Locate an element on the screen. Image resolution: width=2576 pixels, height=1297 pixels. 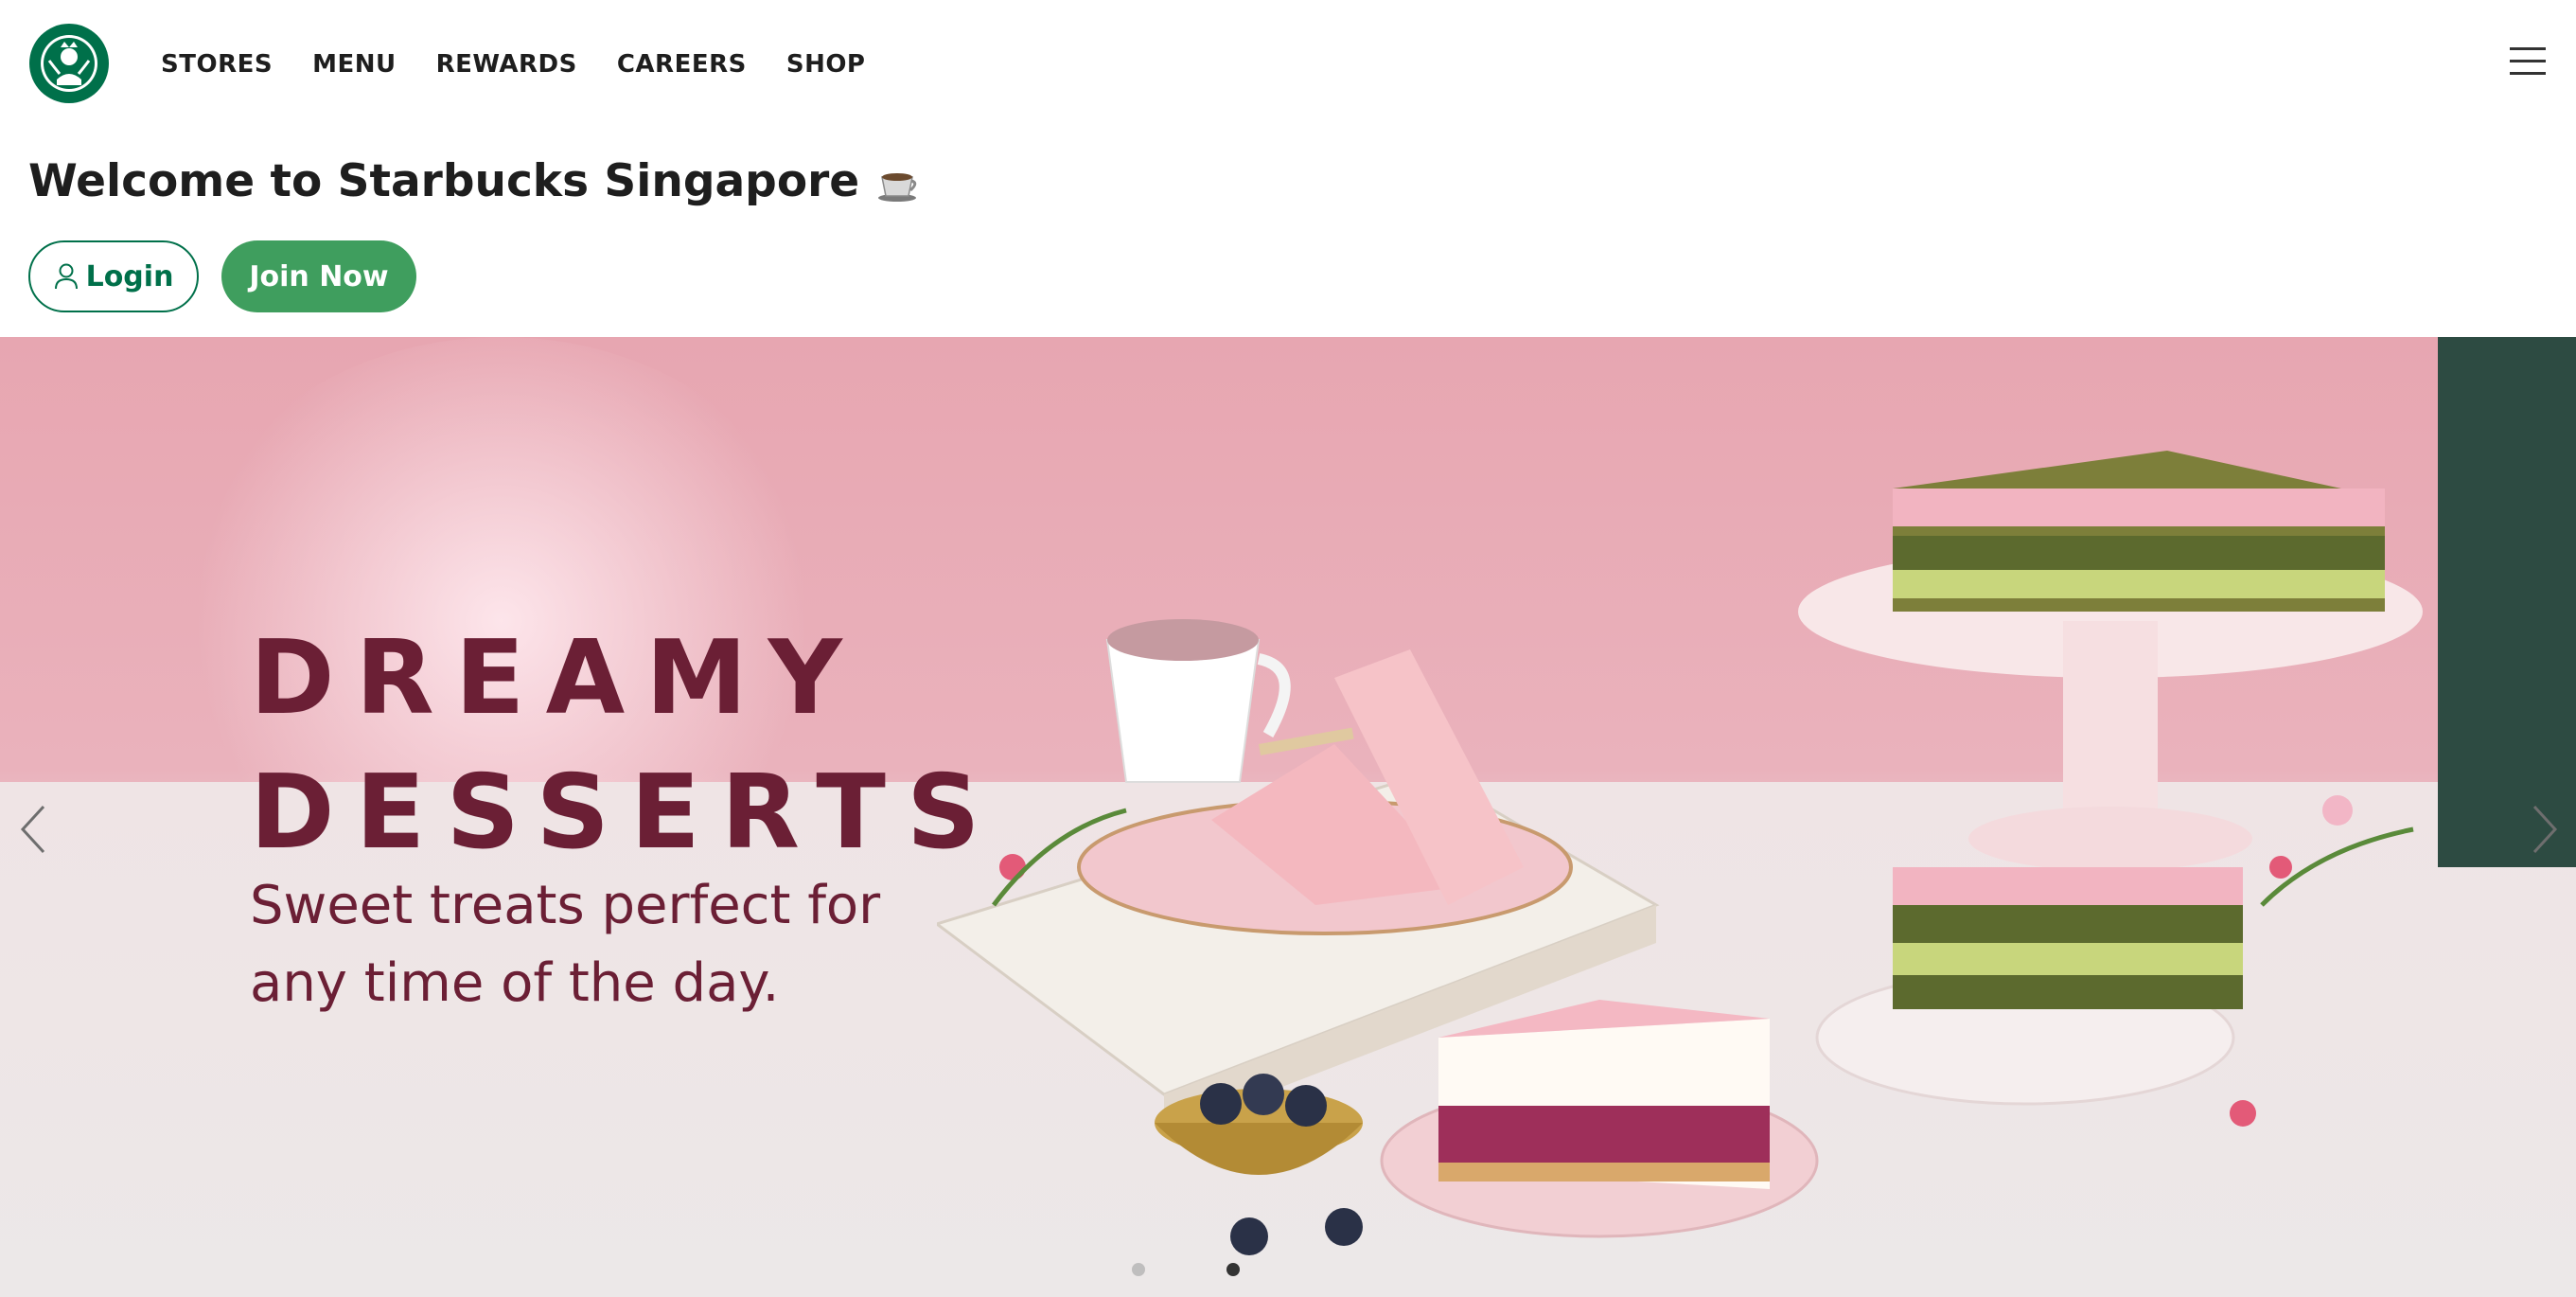
nav-stores: STORES is located at coordinates (217, 64).